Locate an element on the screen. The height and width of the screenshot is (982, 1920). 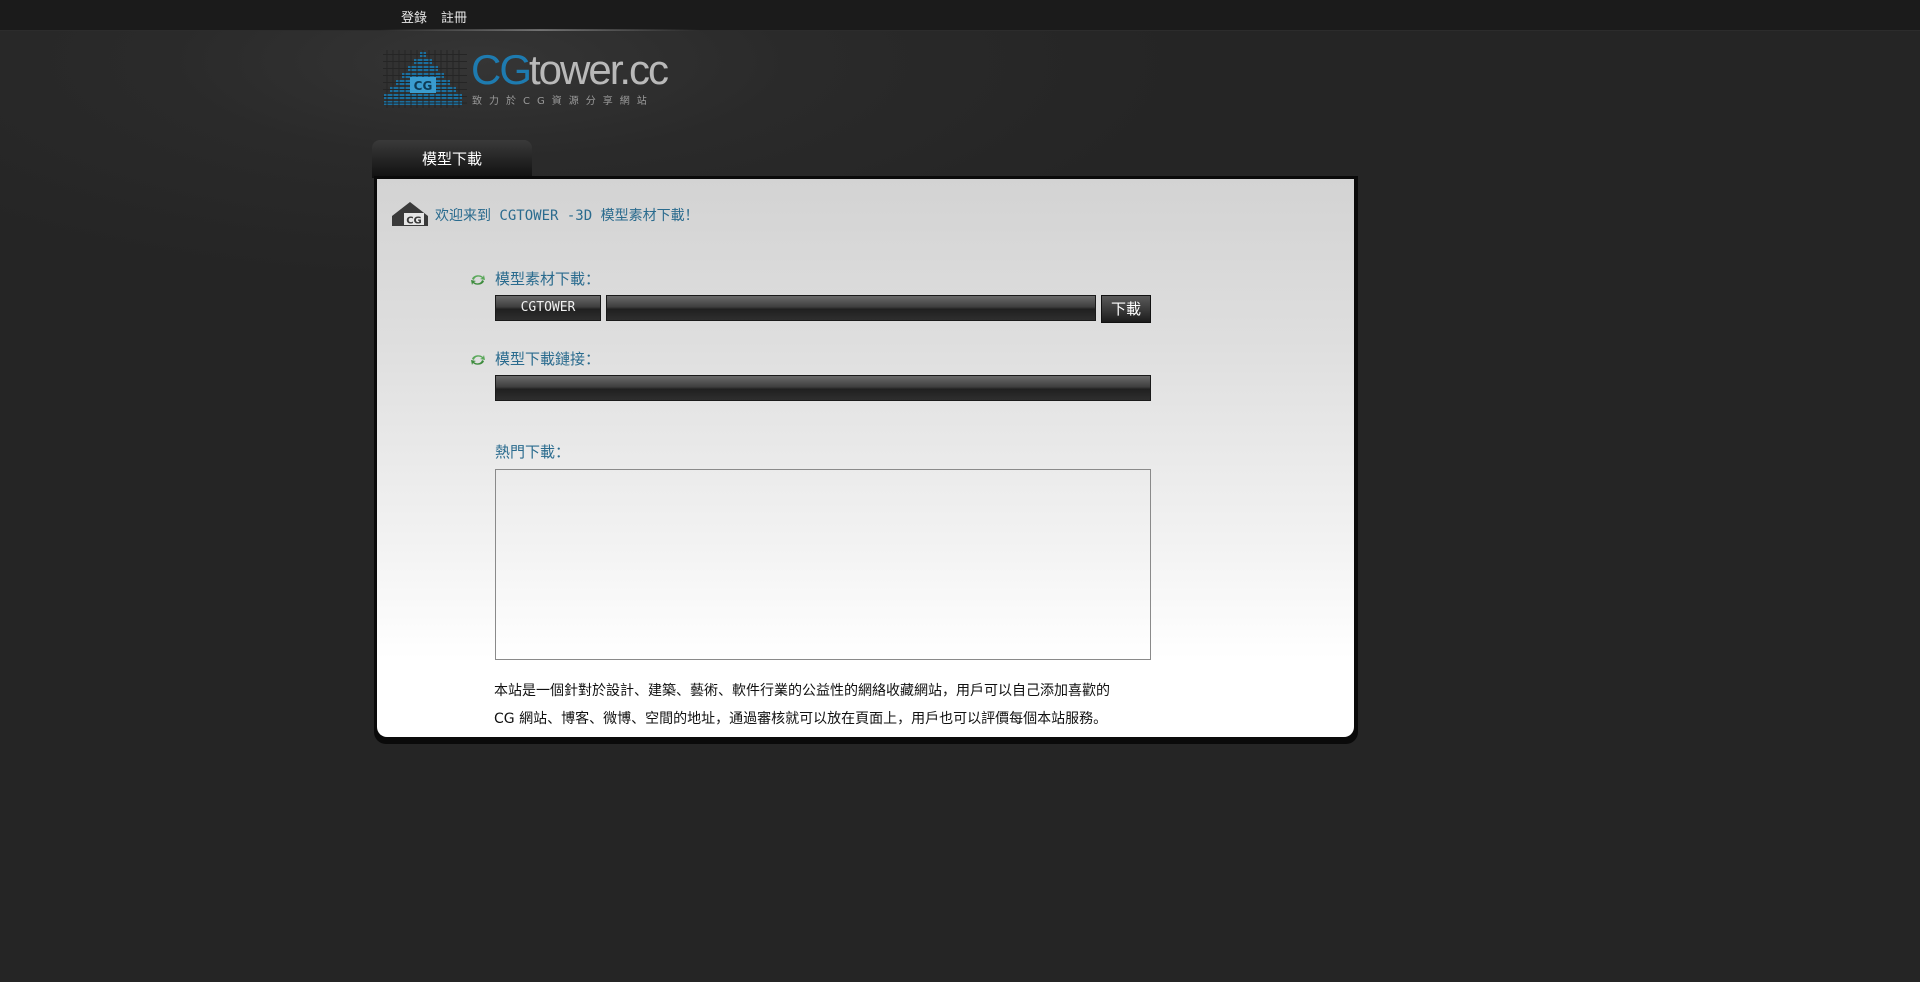
cg-house-icon: CG is located at coordinates (410, 214).